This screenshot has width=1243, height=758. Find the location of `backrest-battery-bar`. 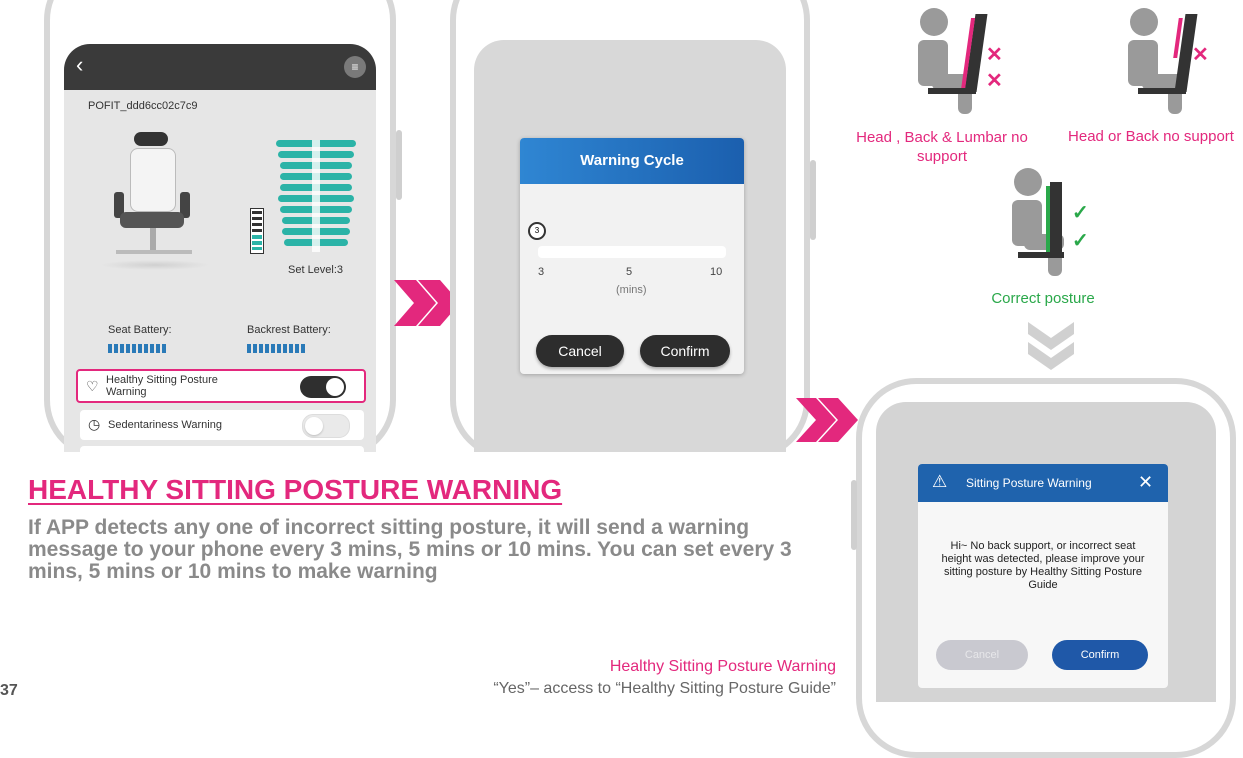

backrest-battery-bar is located at coordinates (277, 349).